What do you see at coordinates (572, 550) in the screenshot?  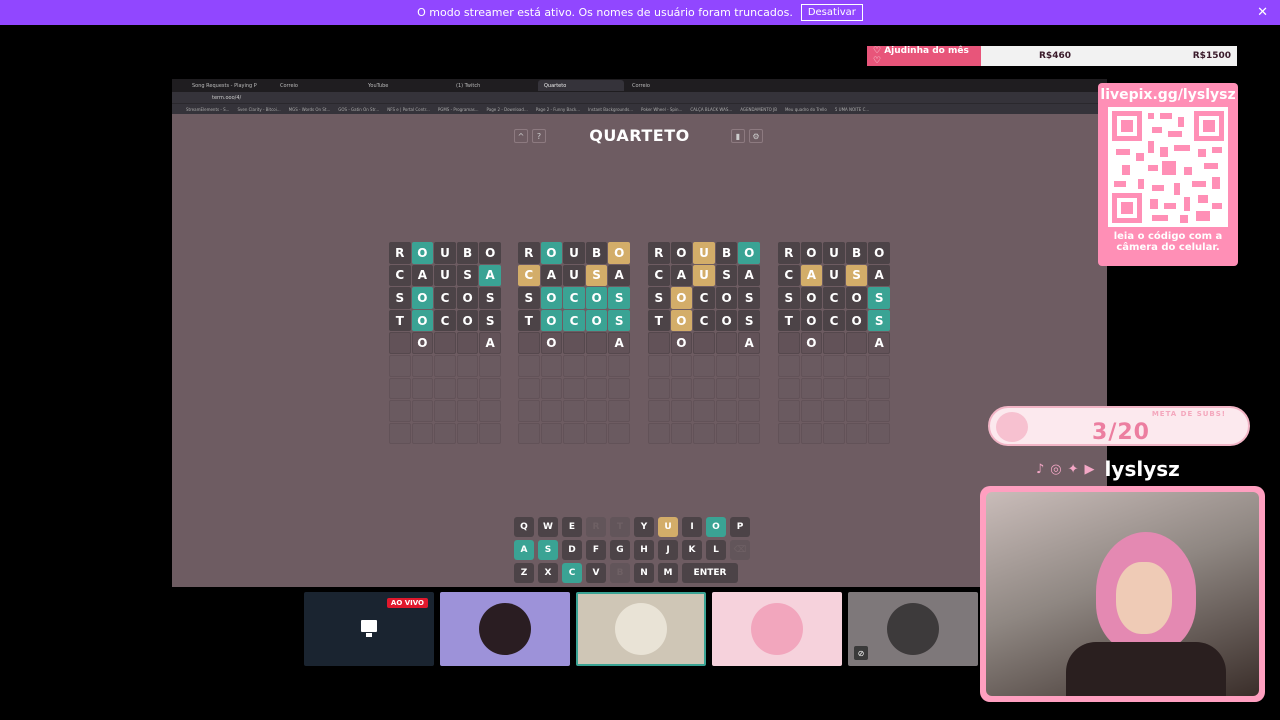 I see `key-d: D` at bounding box center [572, 550].